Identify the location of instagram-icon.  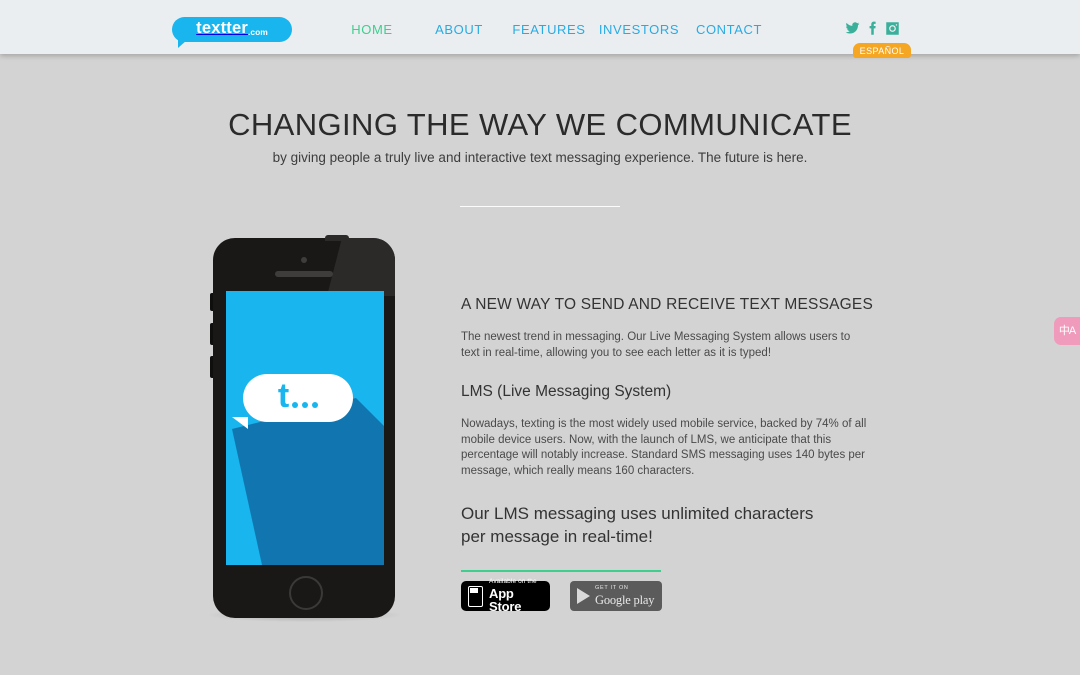
(892, 28).